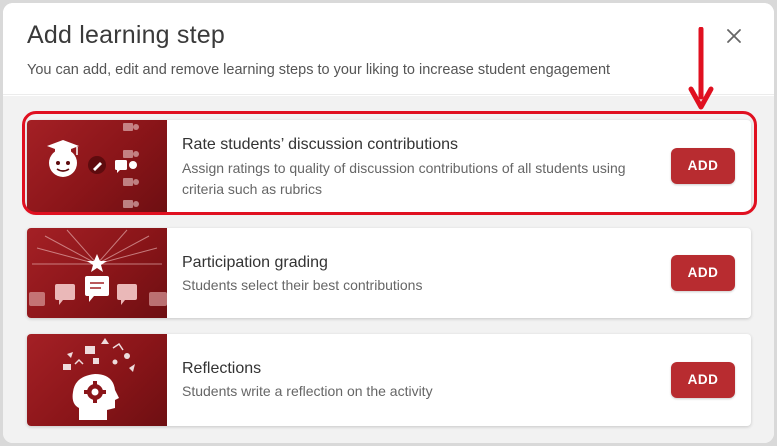 This screenshot has height=446, width=777. Describe the element at coordinates (734, 36) in the screenshot. I see `close-icon` at that location.